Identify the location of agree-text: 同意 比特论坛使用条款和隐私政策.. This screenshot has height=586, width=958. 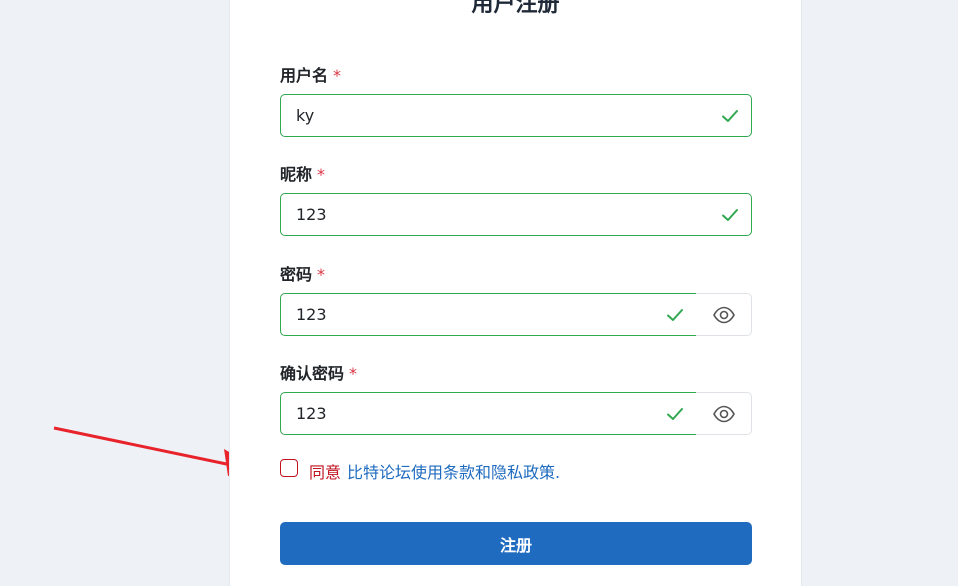
(434, 471).